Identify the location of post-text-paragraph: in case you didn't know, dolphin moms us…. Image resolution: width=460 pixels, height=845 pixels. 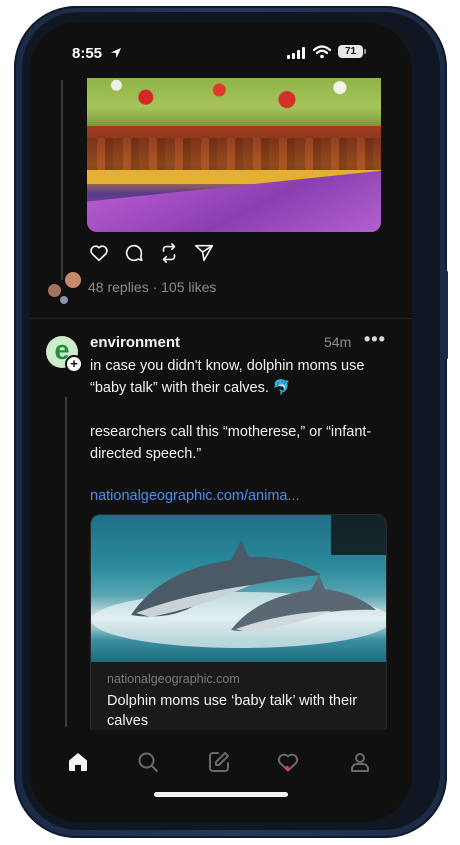
(227, 377).